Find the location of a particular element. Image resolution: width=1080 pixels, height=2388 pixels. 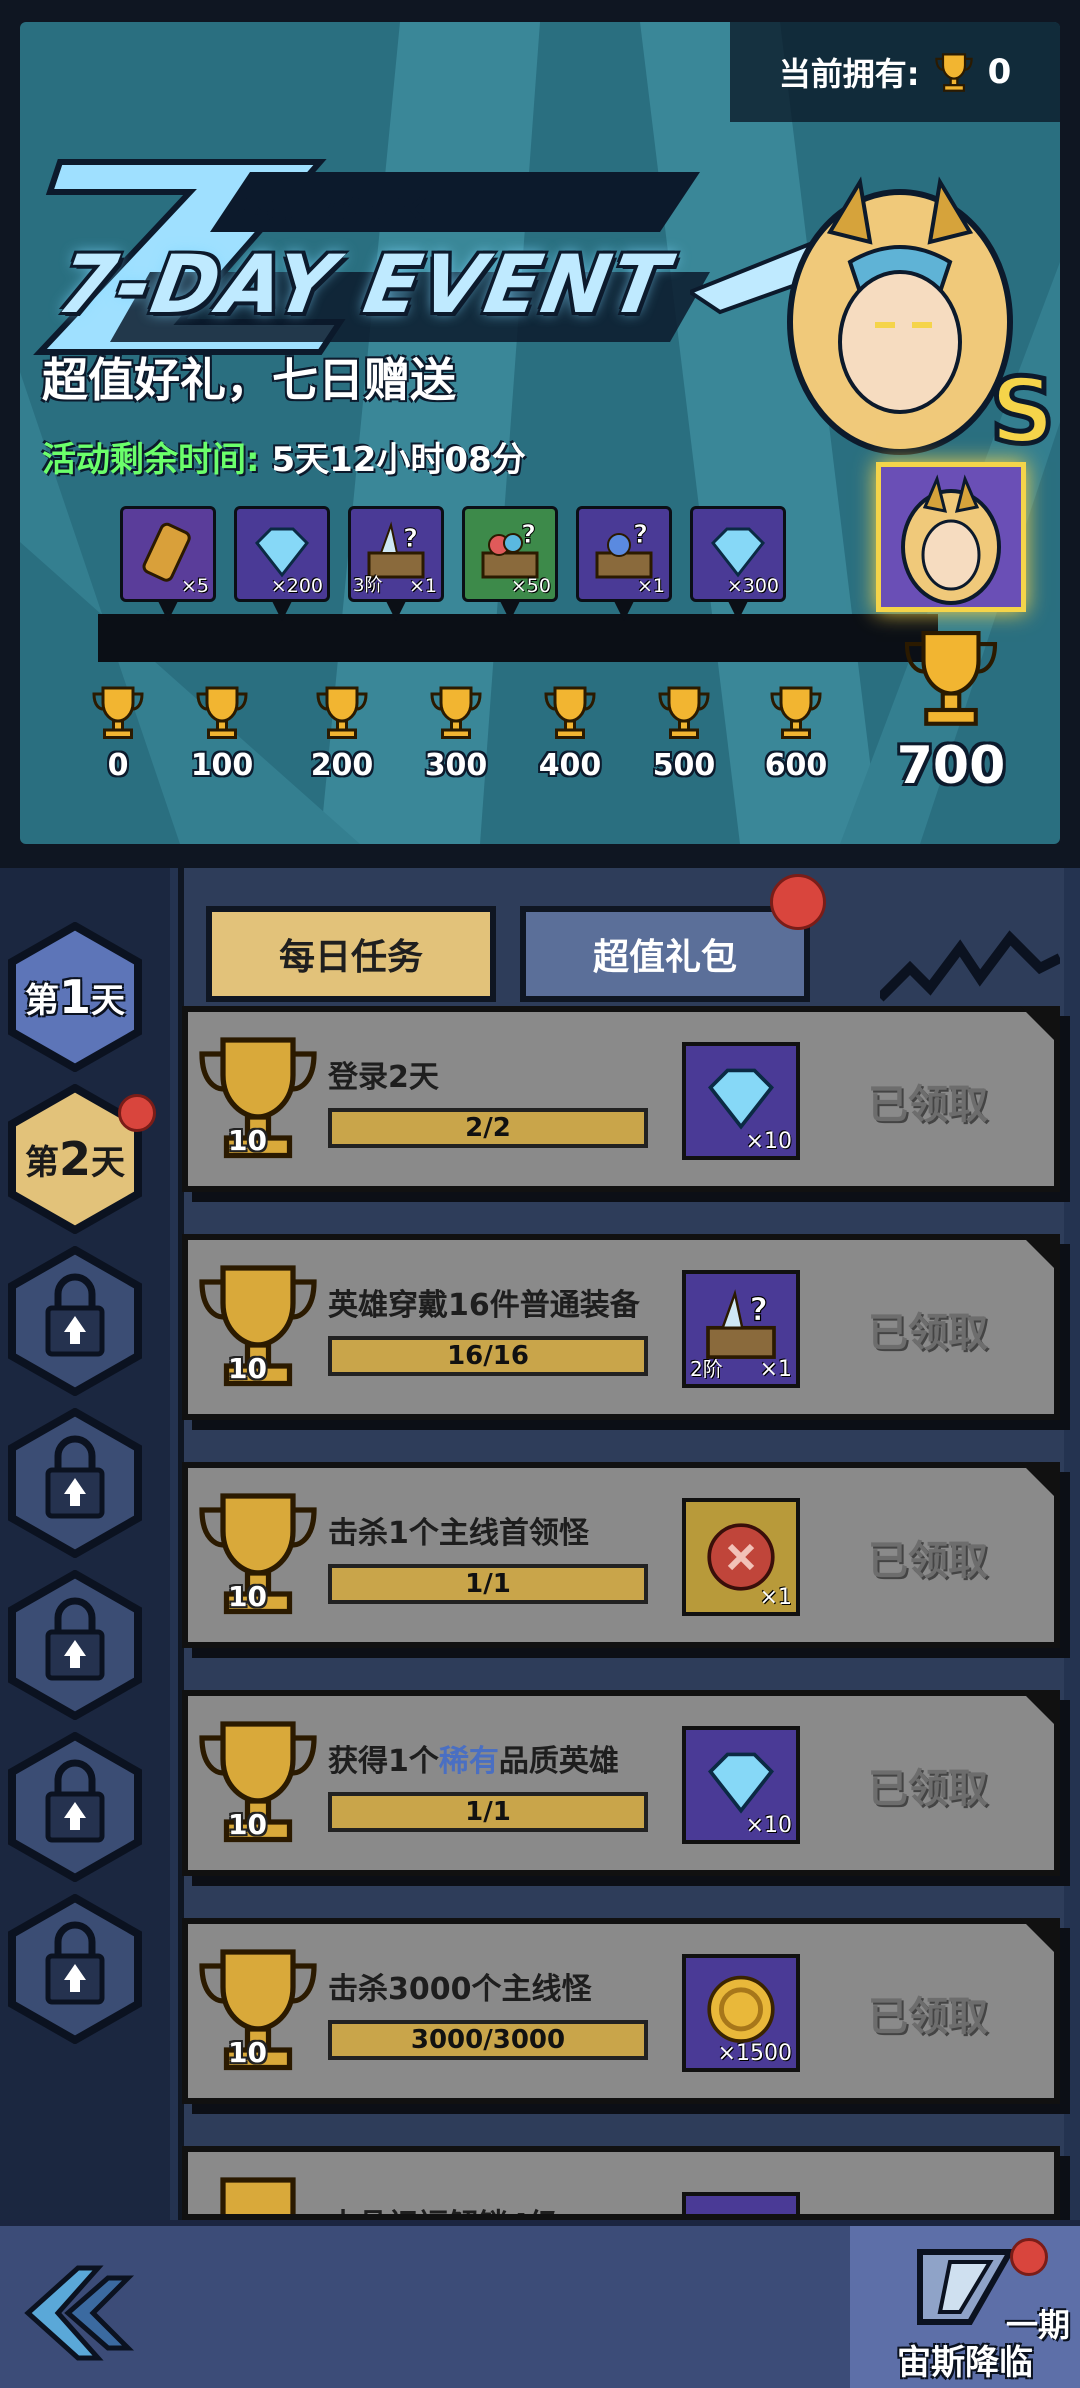

task-title: 英雄穿戴16件普通装备 is located at coordinates (484, 1305).